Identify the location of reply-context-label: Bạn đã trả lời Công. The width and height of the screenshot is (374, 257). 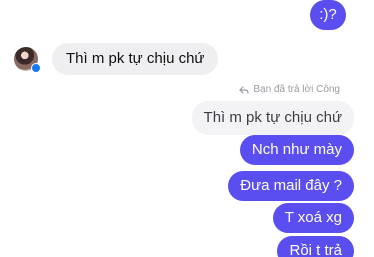
(289, 89).